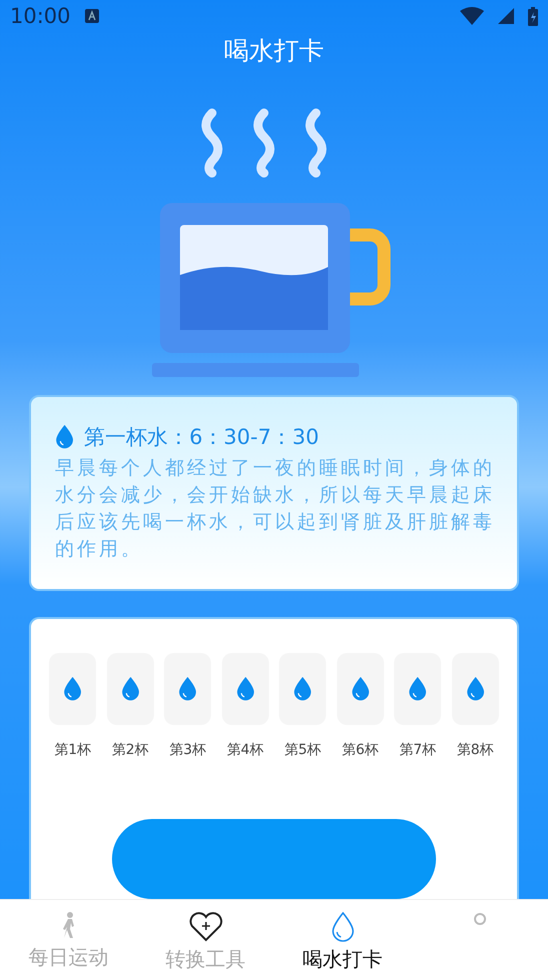  I want to click on cup-label: 第2杯, so click(130, 750).